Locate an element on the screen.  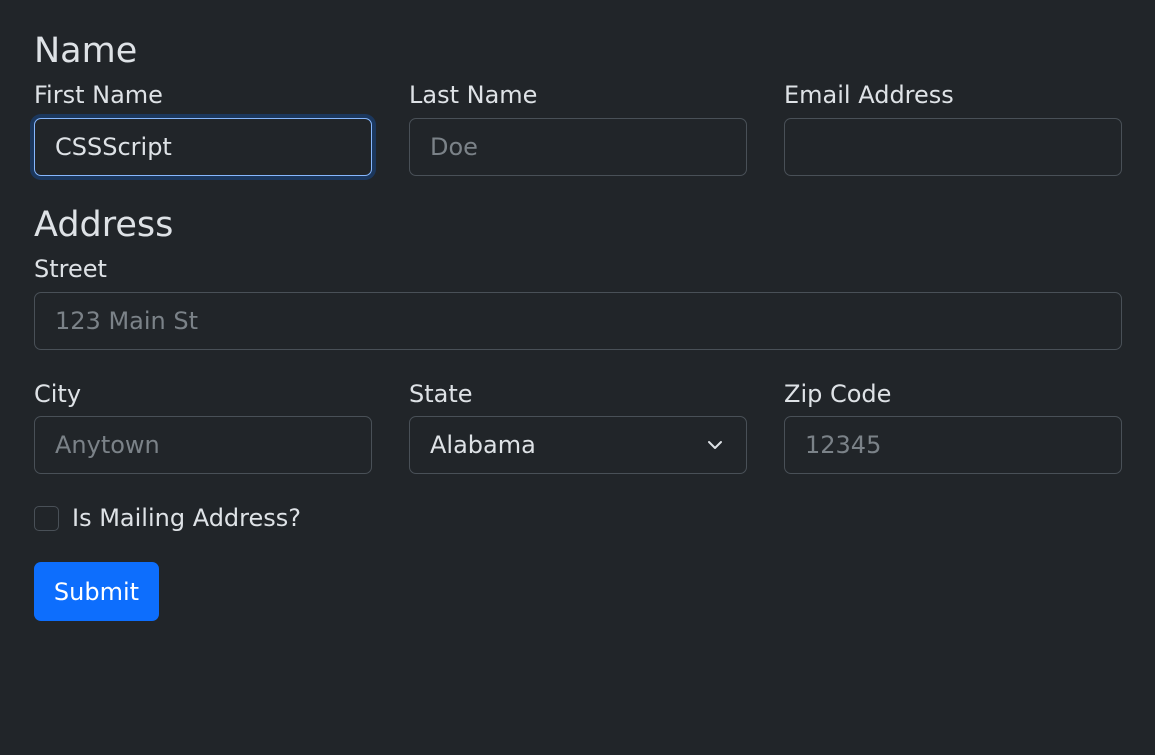
address-section-title: Address is located at coordinates (104, 224).